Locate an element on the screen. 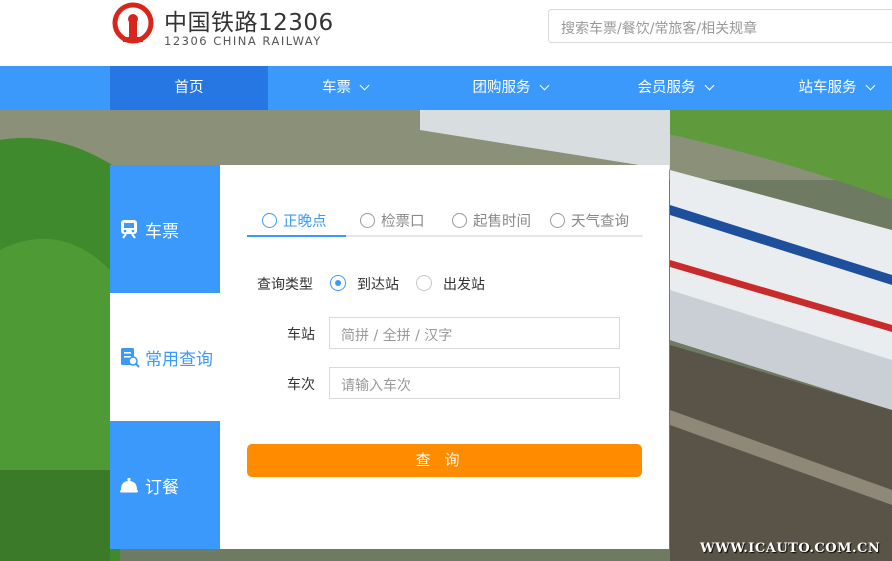 The image size is (892, 561). side-tab-tickets: 车票 is located at coordinates (165, 229).